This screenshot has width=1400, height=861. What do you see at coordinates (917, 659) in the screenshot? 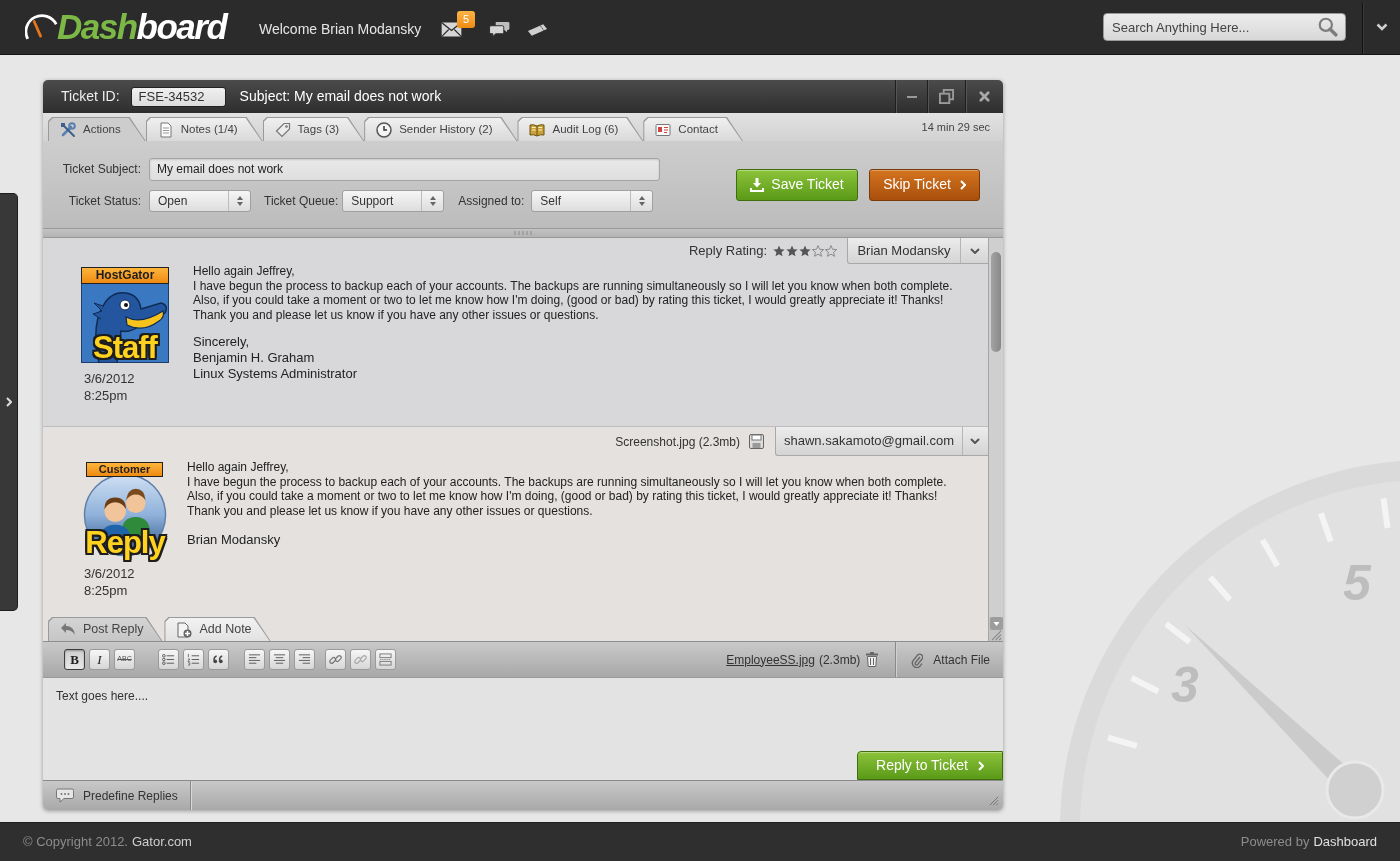
I see `paperclip-icon` at bounding box center [917, 659].